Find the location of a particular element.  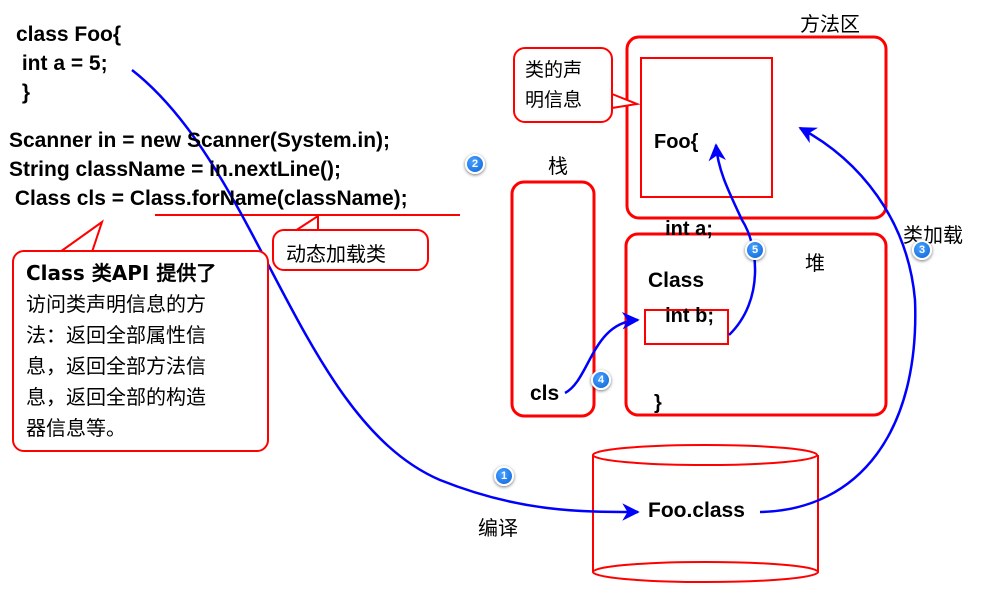

class-file-label: Foo.class is located at coordinates (696, 510).